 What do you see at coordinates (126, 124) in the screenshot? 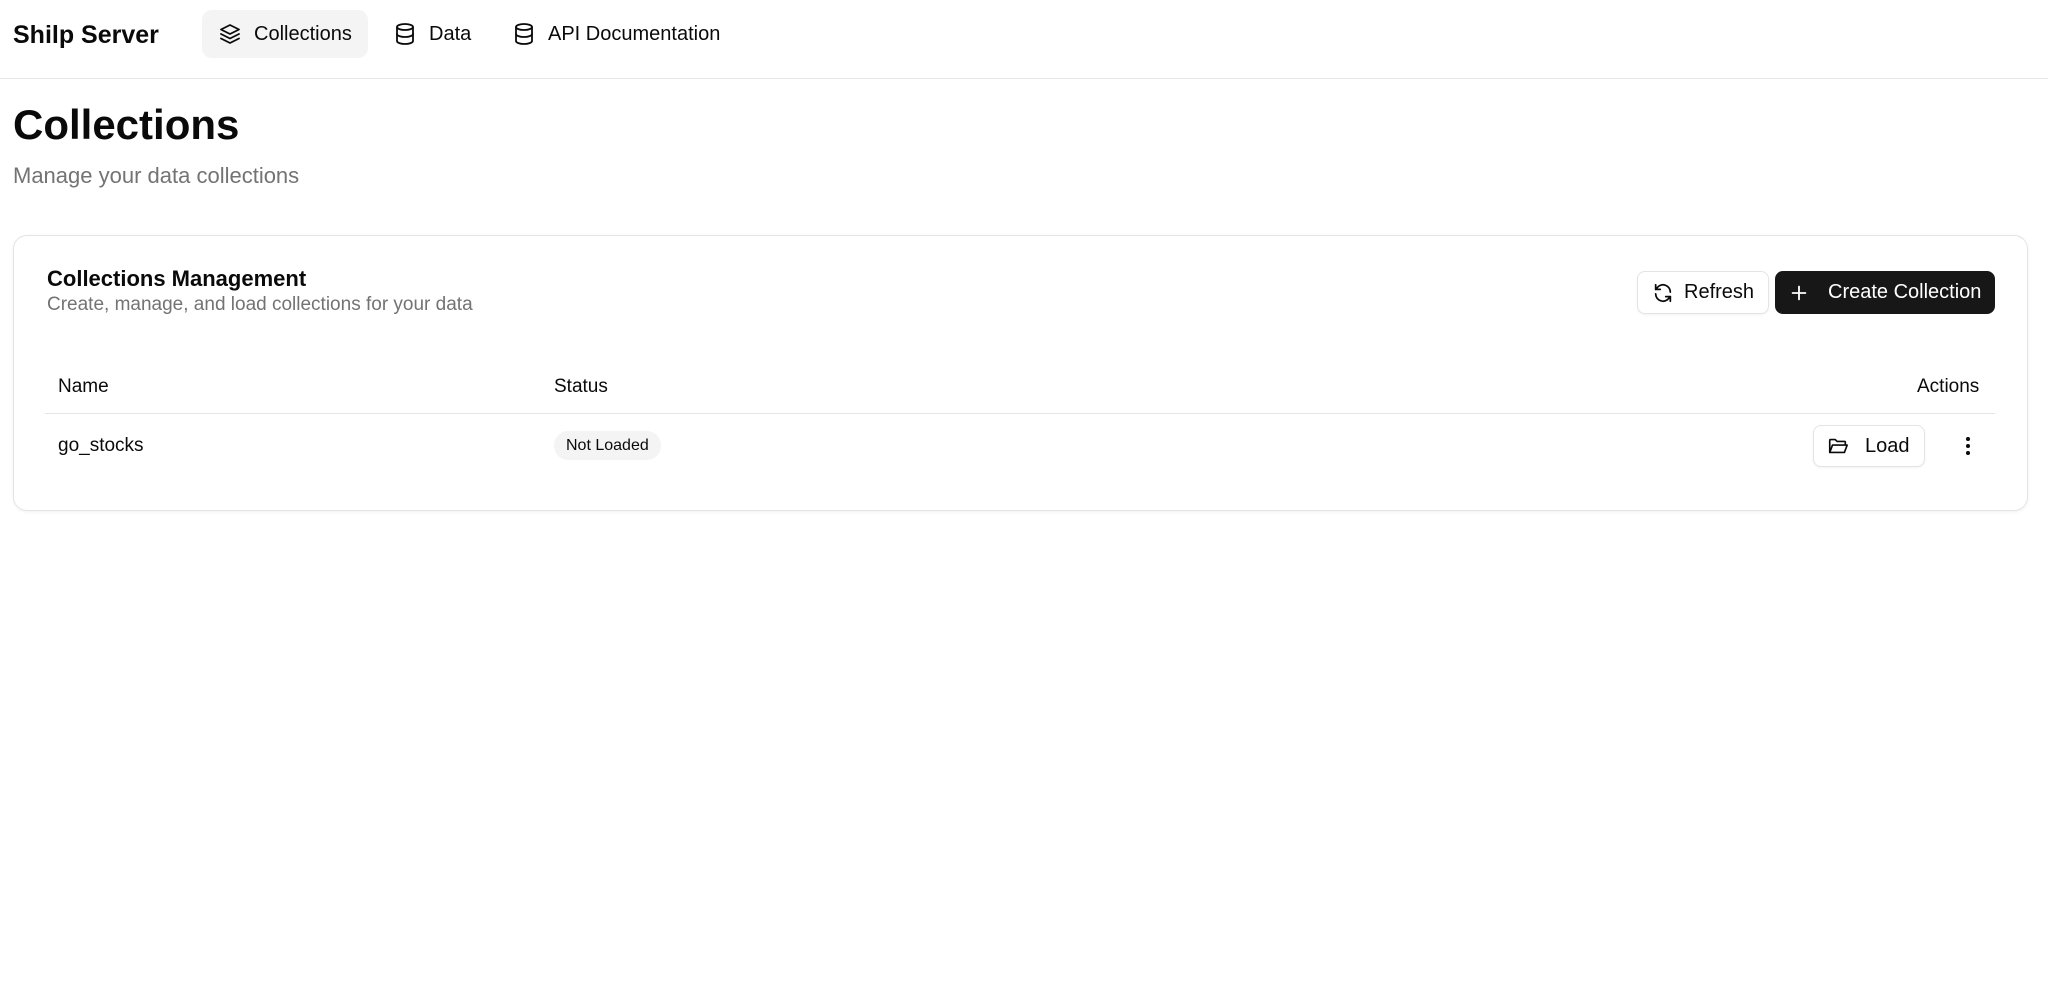
I see `page-title: Collections` at bounding box center [126, 124].